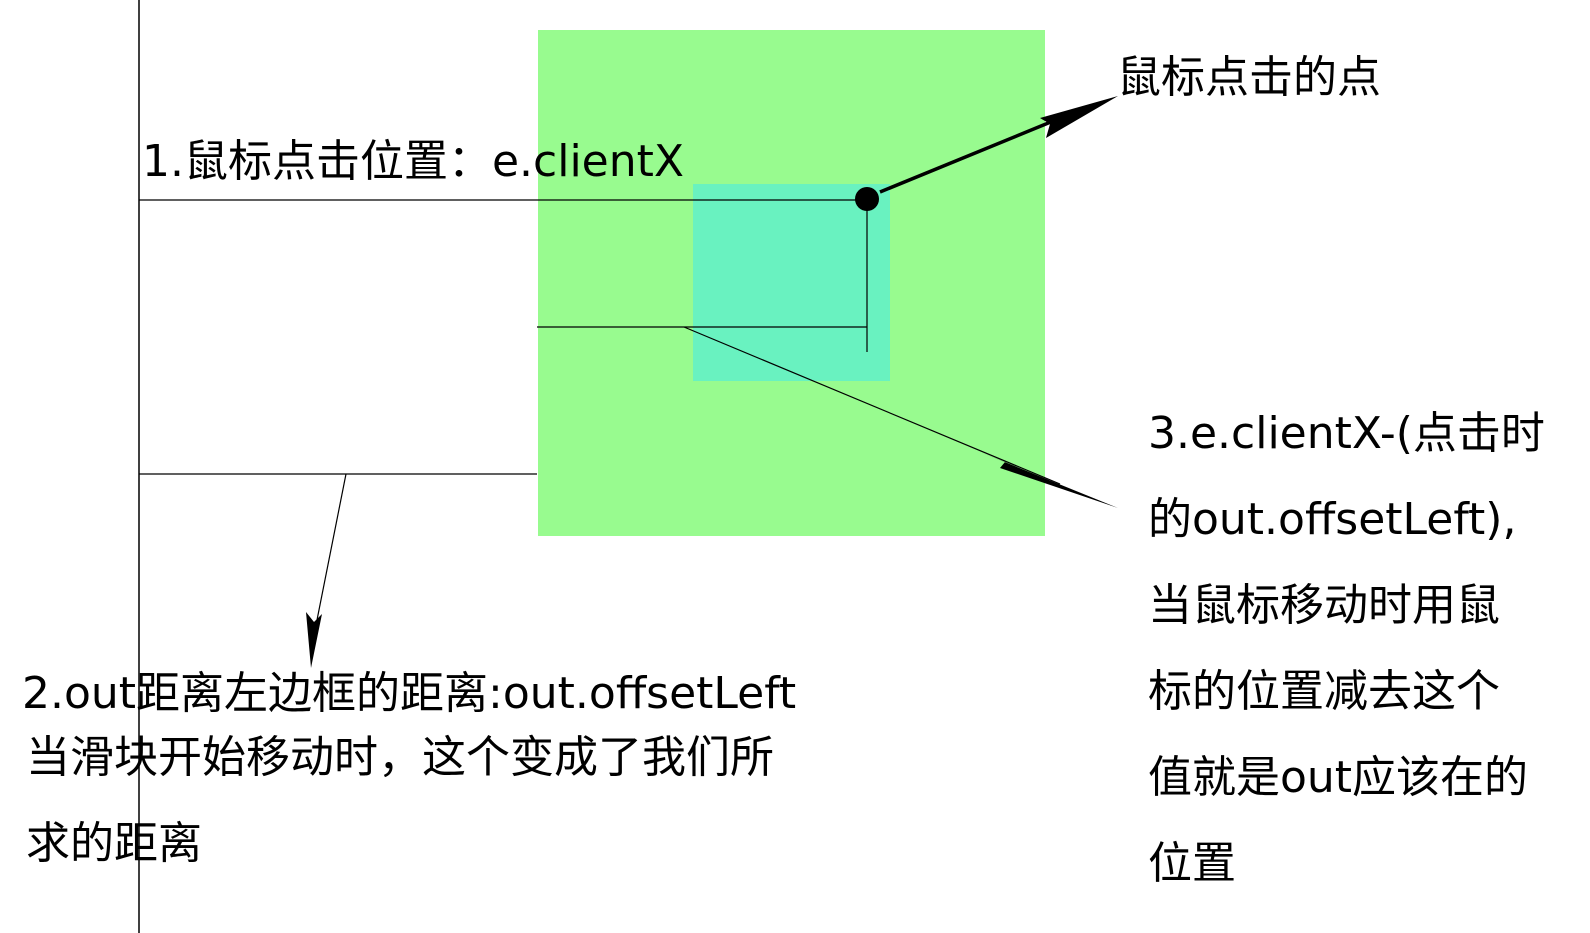 The image size is (1590, 933). I want to click on note-line: 3.e.clientX-(点击时, so click(1346, 433).